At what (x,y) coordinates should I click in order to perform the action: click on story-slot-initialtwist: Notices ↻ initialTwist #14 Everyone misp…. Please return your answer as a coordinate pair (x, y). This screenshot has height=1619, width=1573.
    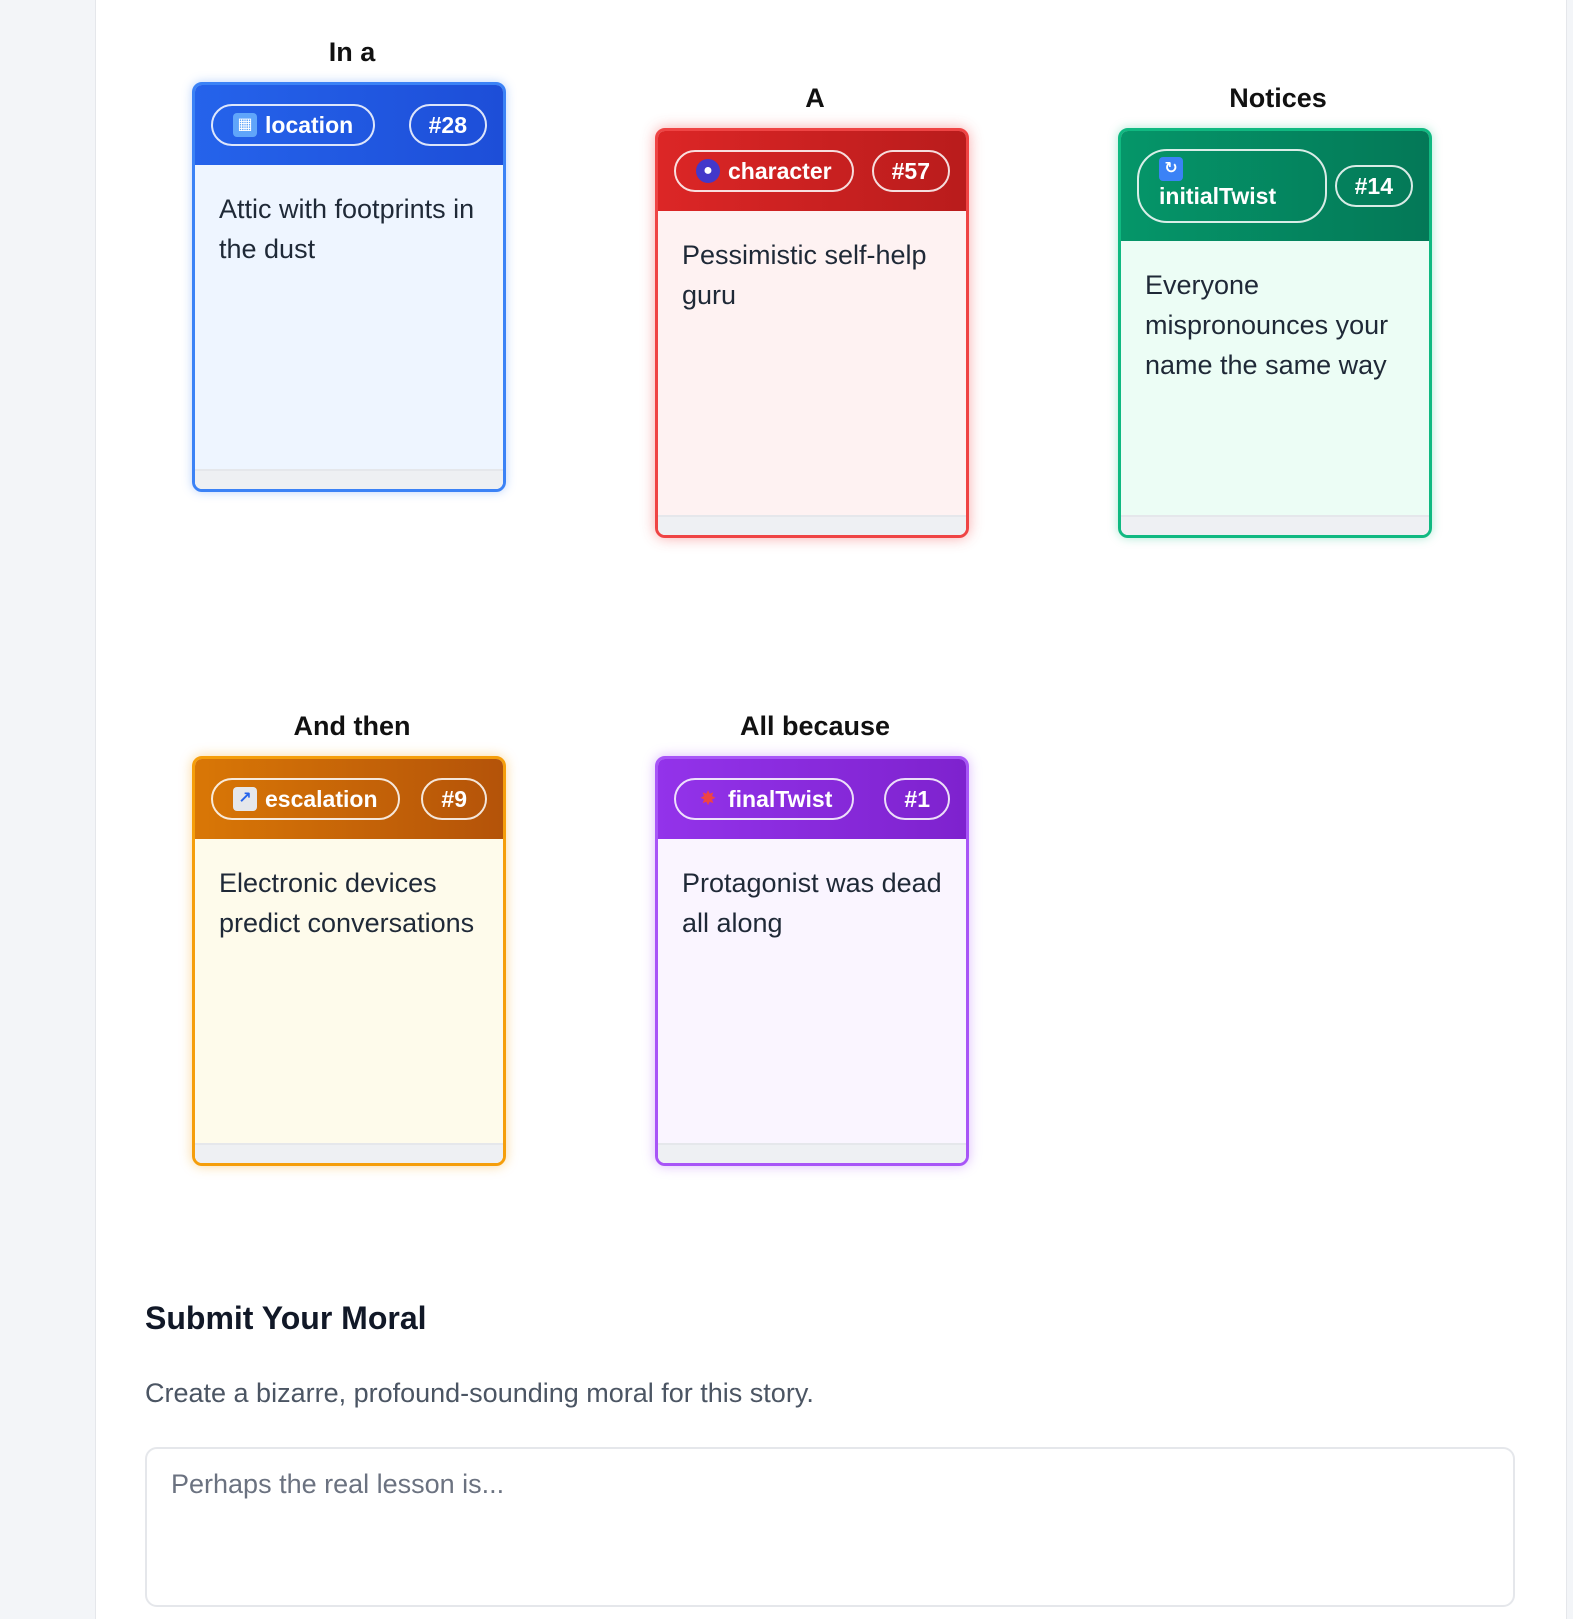
    Looking at the image, I should click on (1278, 308).